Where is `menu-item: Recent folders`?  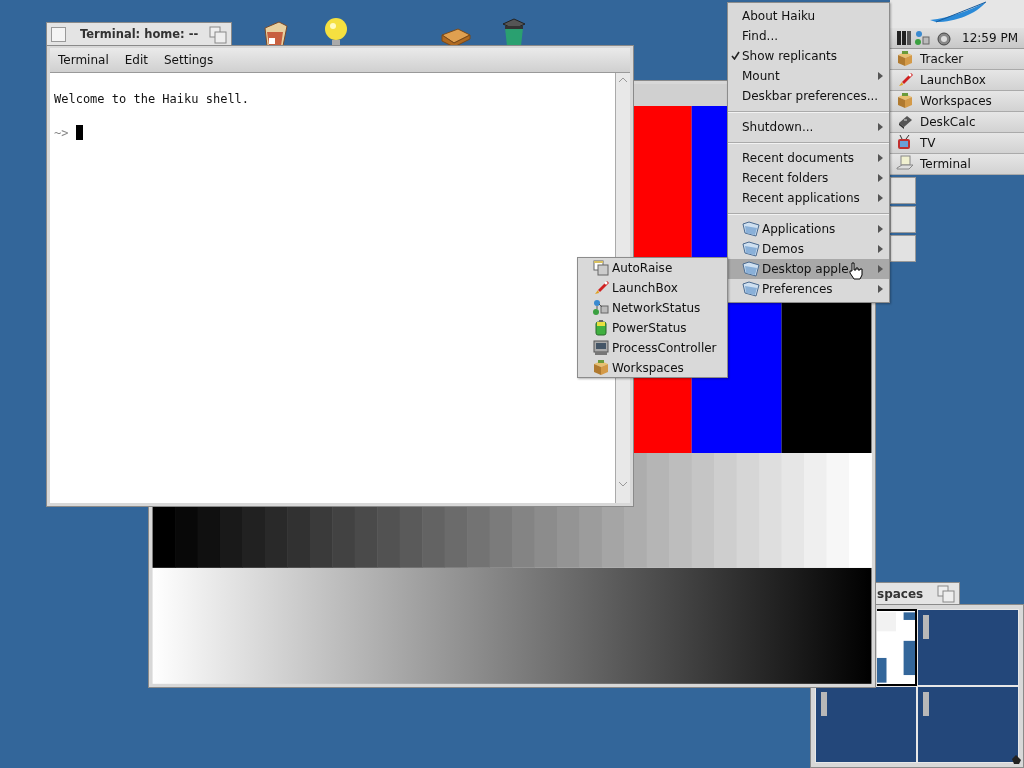
menu-item: Recent folders is located at coordinates (808, 178).